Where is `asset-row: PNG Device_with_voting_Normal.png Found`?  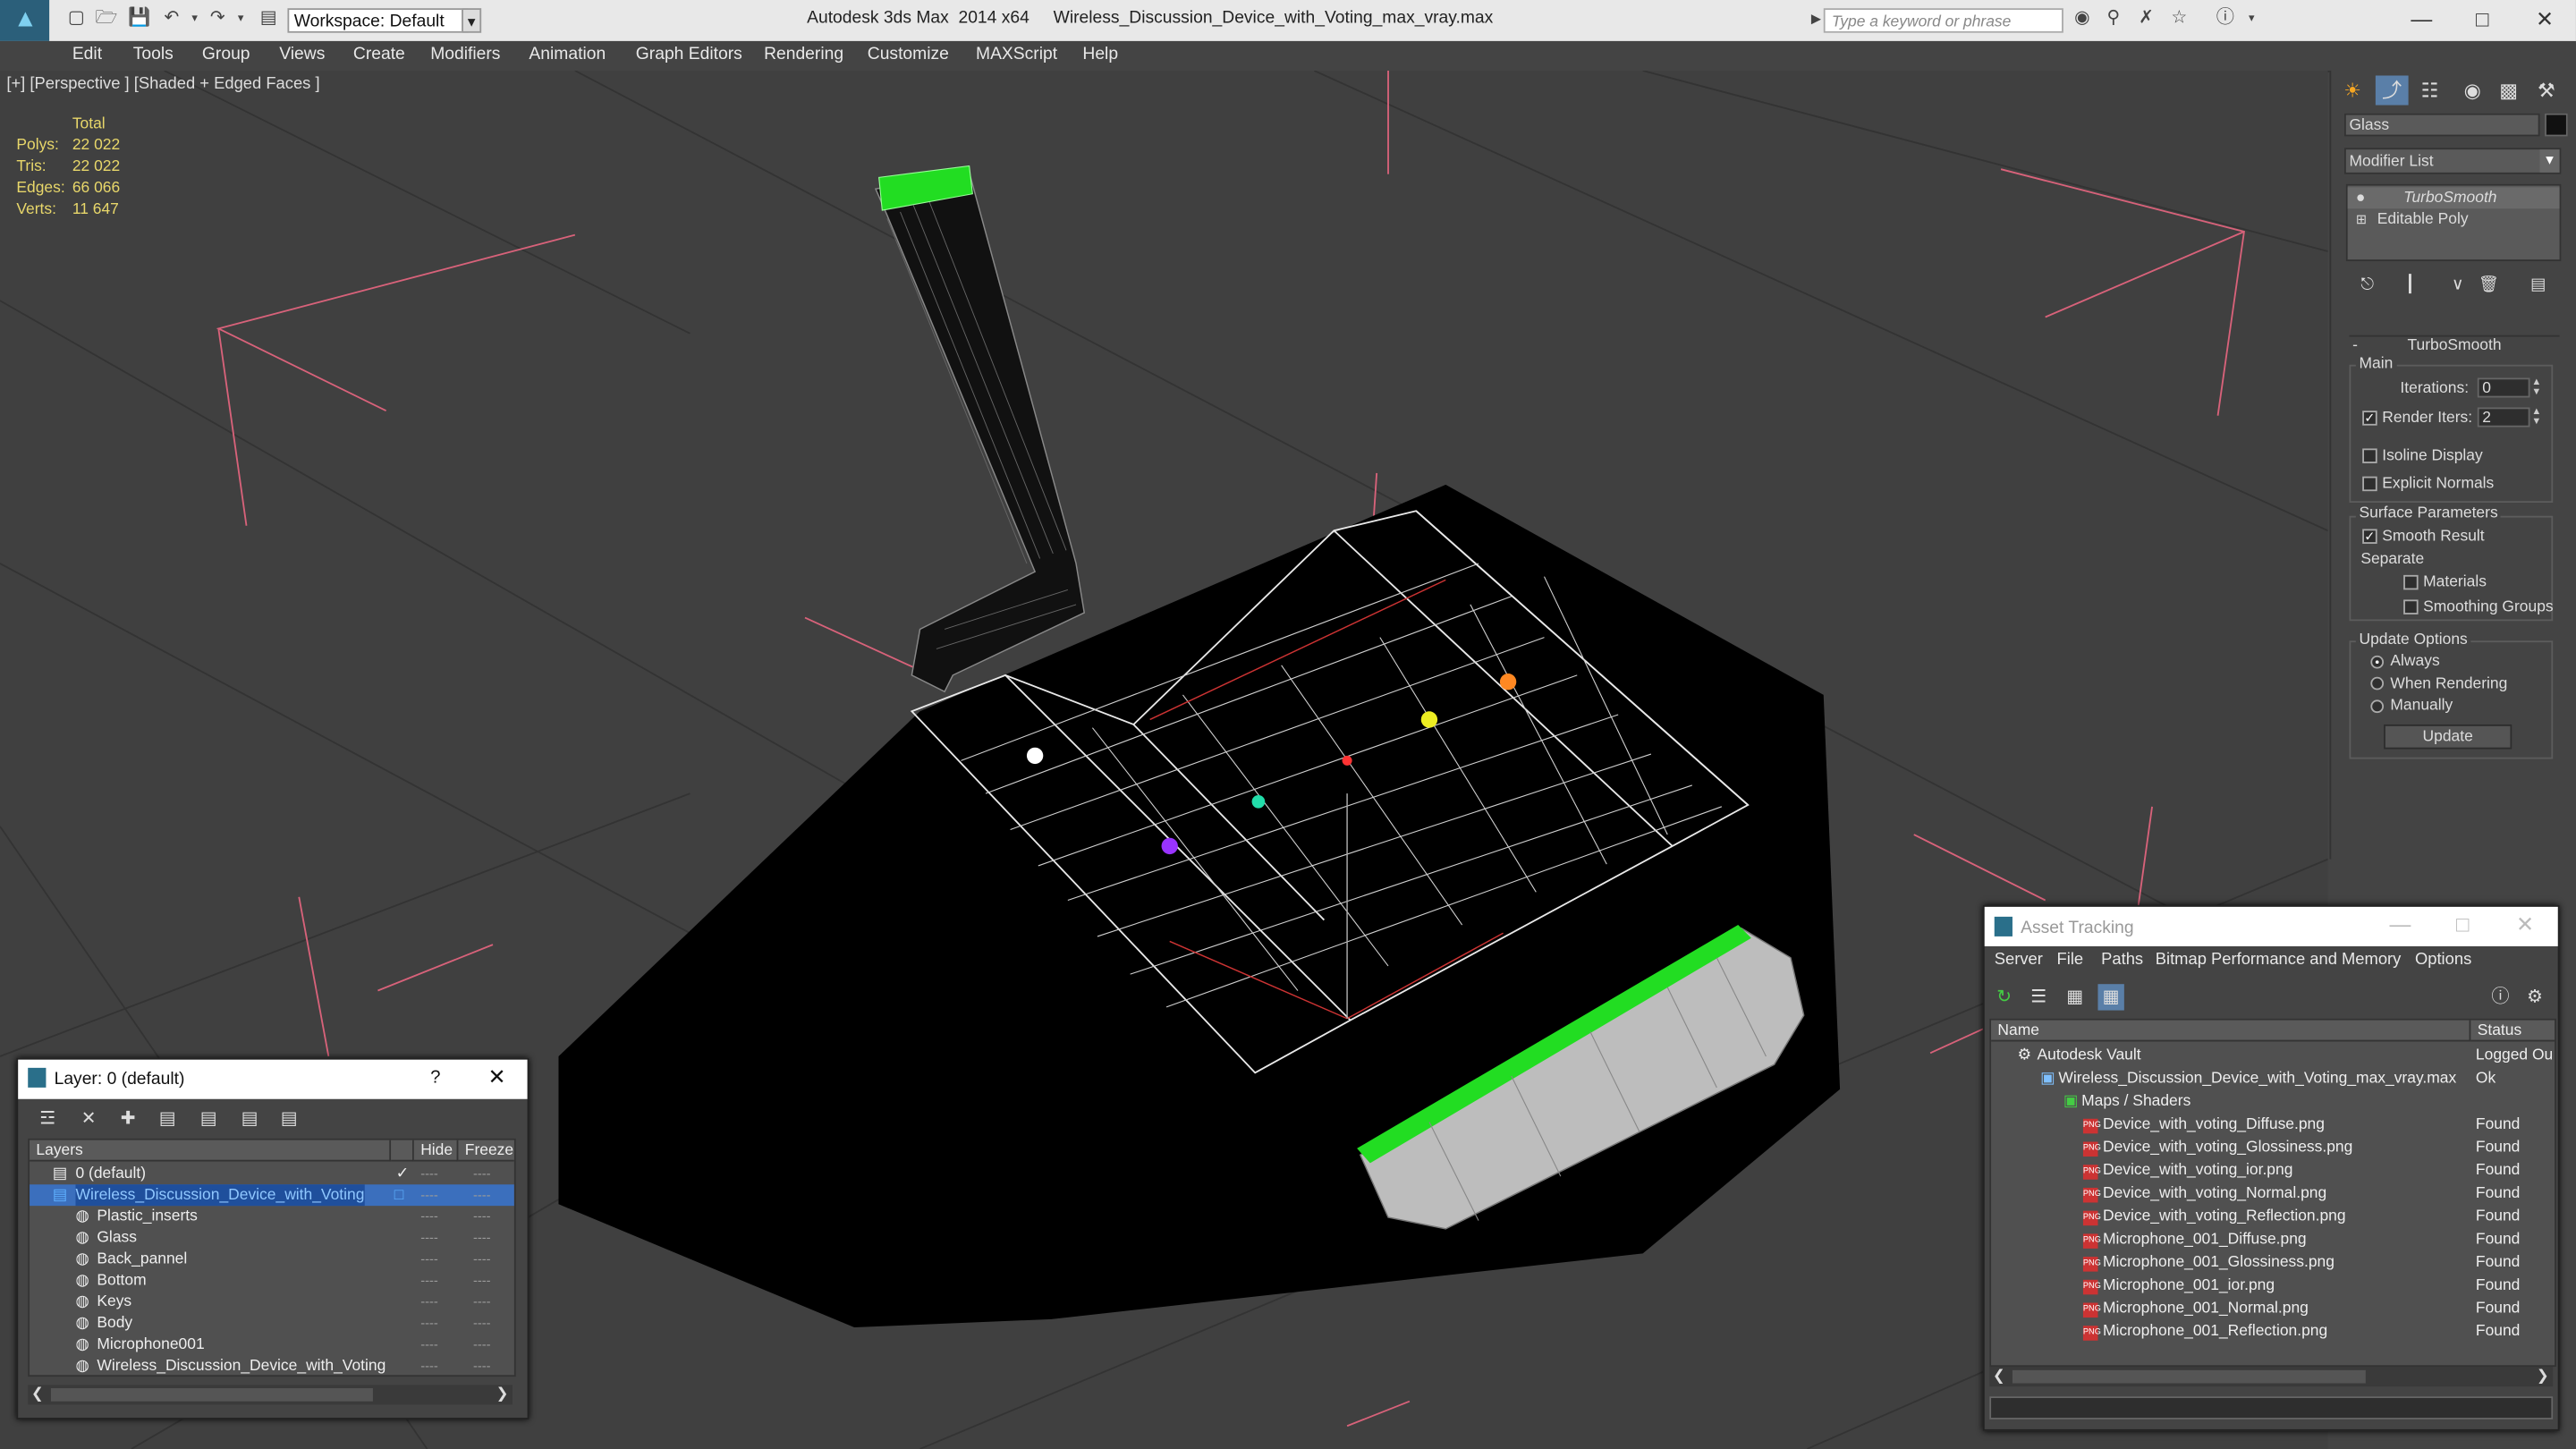
asset-row: PNG Device_with_voting_Normal.png Found is located at coordinates (2273, 1194).